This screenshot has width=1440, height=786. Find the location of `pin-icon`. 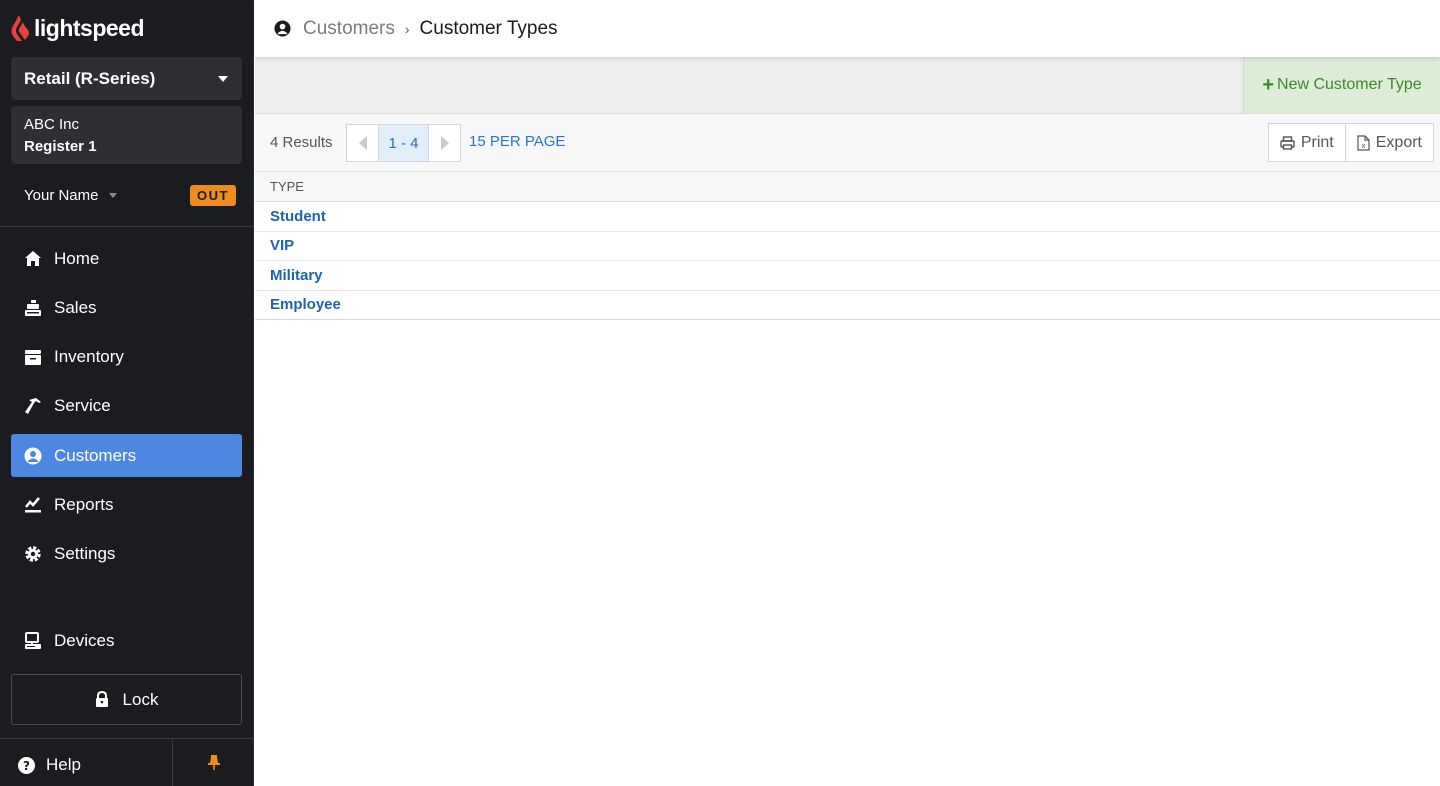

pin-icon is located at coordinates (213, 762).